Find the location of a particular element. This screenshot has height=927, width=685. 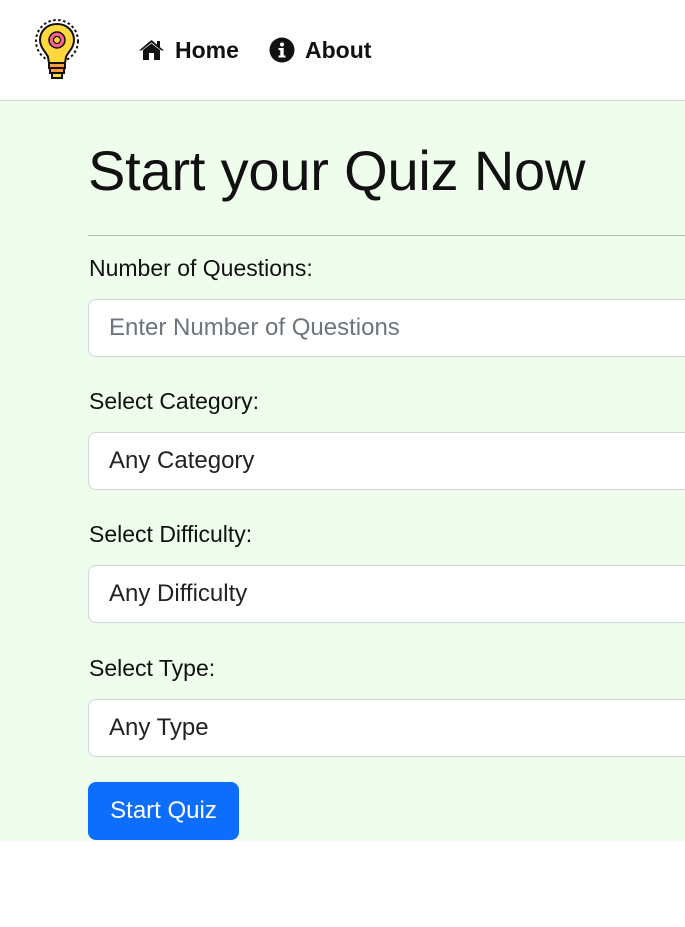

difficulty-select: Any Difficulty is located at coordinates (386, 594).